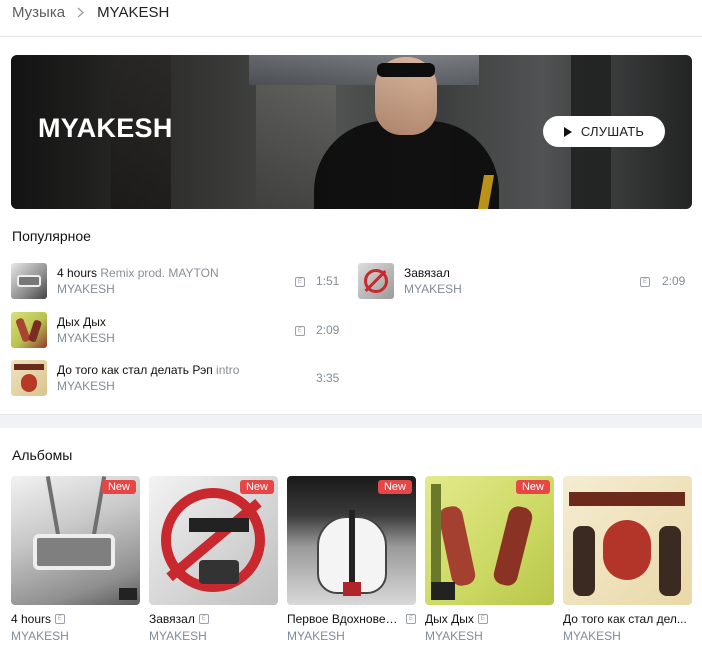 The width and height of the screenshot is (702, 645). What do you see at coordinates (351, 421) in the screenshot?
I see `section-divider` at bounding box center [351, 421].